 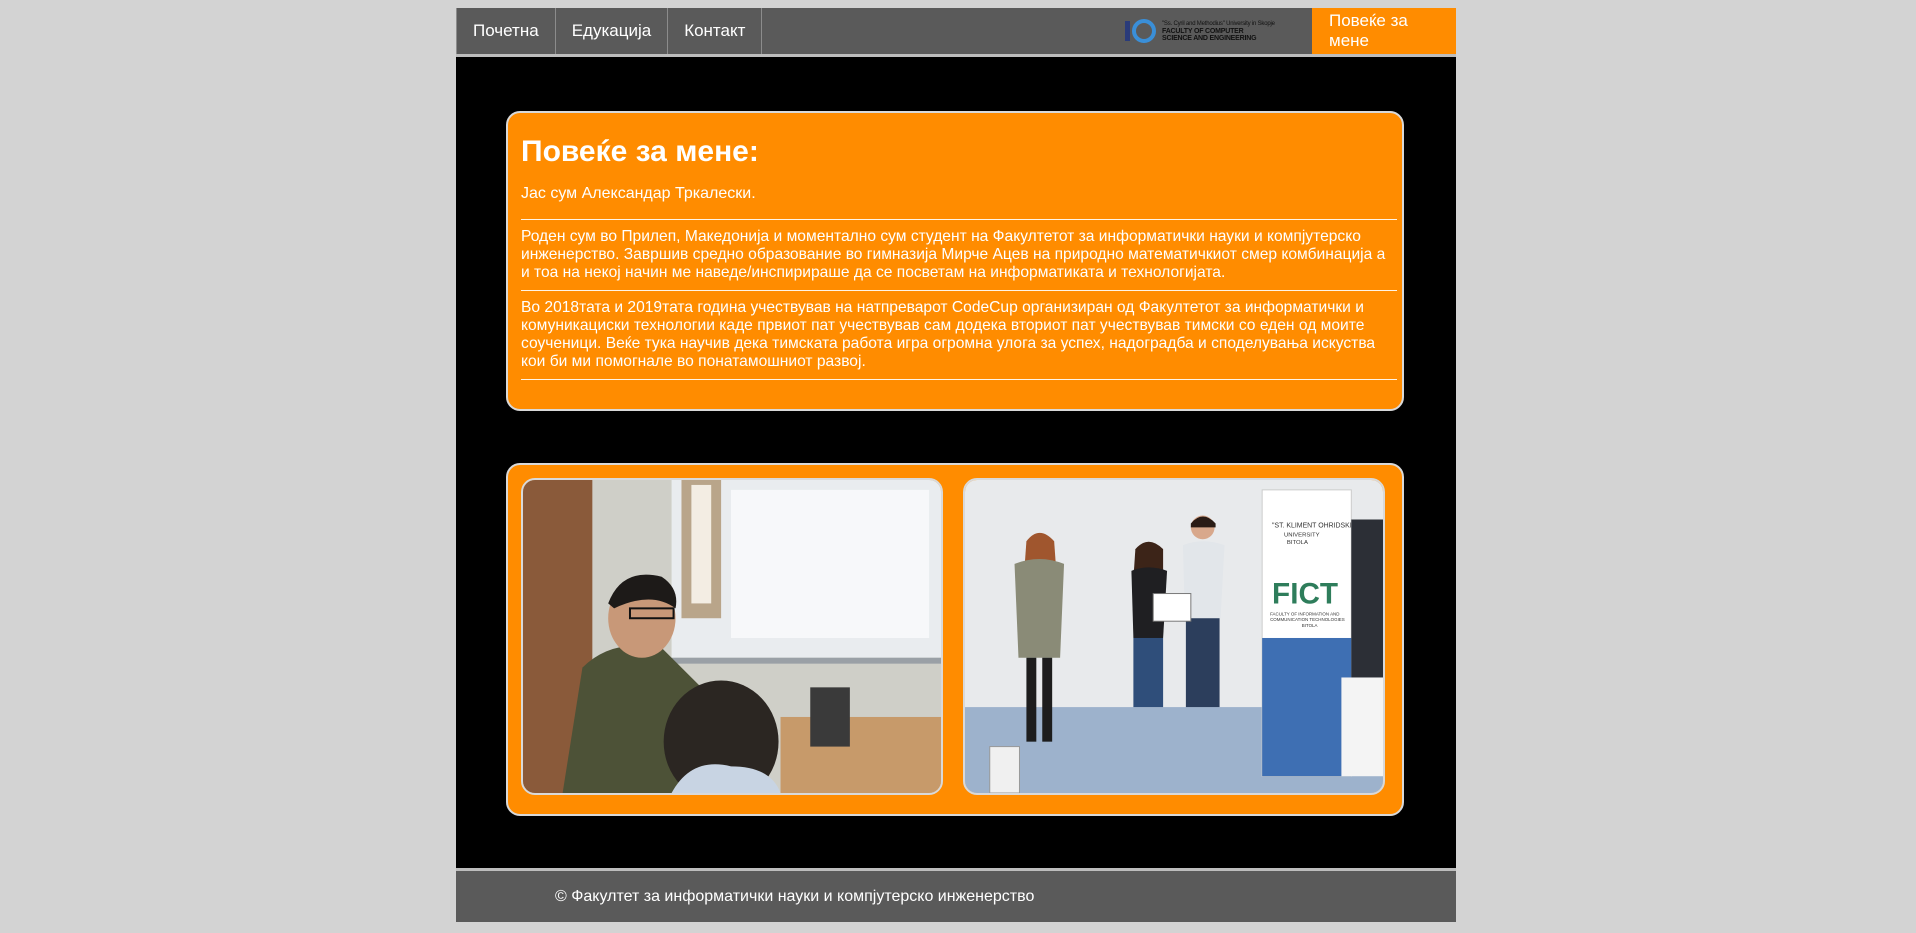 What do you see at coordinates (1305, 593) in the screenshot?
I see `banner-brand: FICT` at bounding box center [1305, 593].